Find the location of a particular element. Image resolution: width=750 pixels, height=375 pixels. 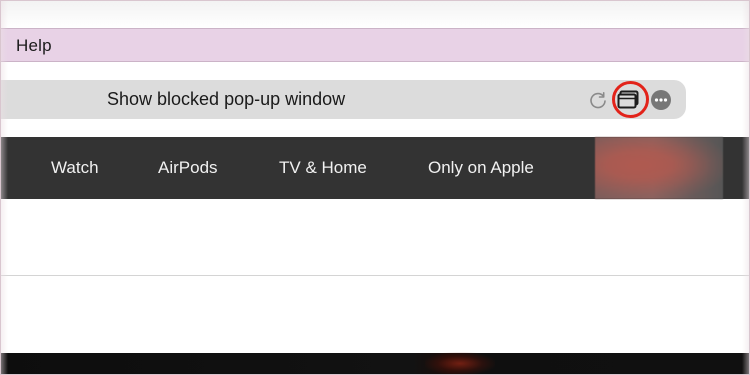

menu-bar: Help is located at coordinates (375, 45).